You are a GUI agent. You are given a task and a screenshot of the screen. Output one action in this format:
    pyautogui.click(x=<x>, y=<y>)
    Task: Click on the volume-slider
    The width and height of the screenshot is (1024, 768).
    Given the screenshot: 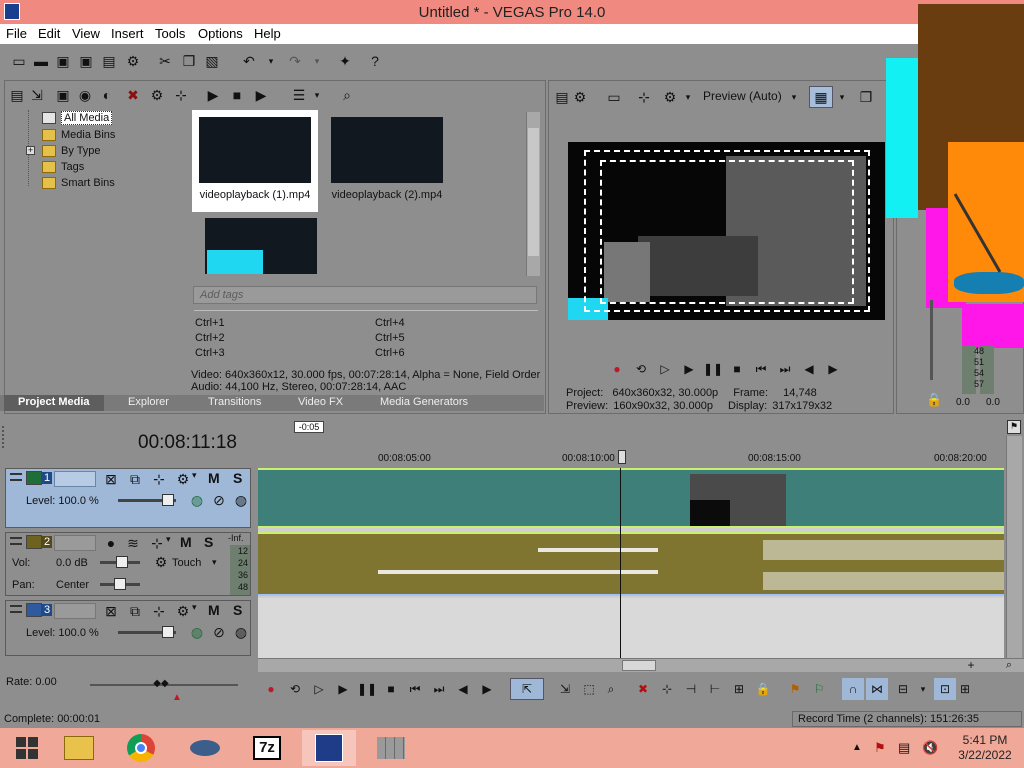 What is the action you would take?
    pyautogui.click(x=120, y=562)
    